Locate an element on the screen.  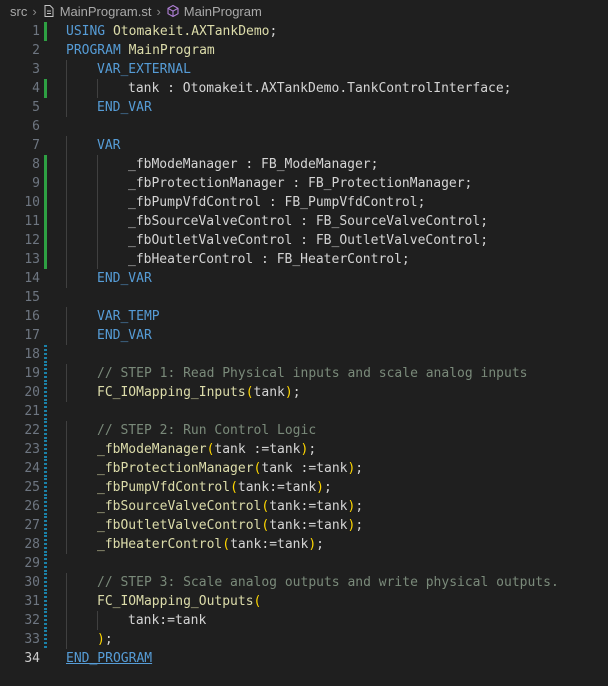
code-line: 22 // STEP 2: Run Control Logic is located at coordinates (304, 430).